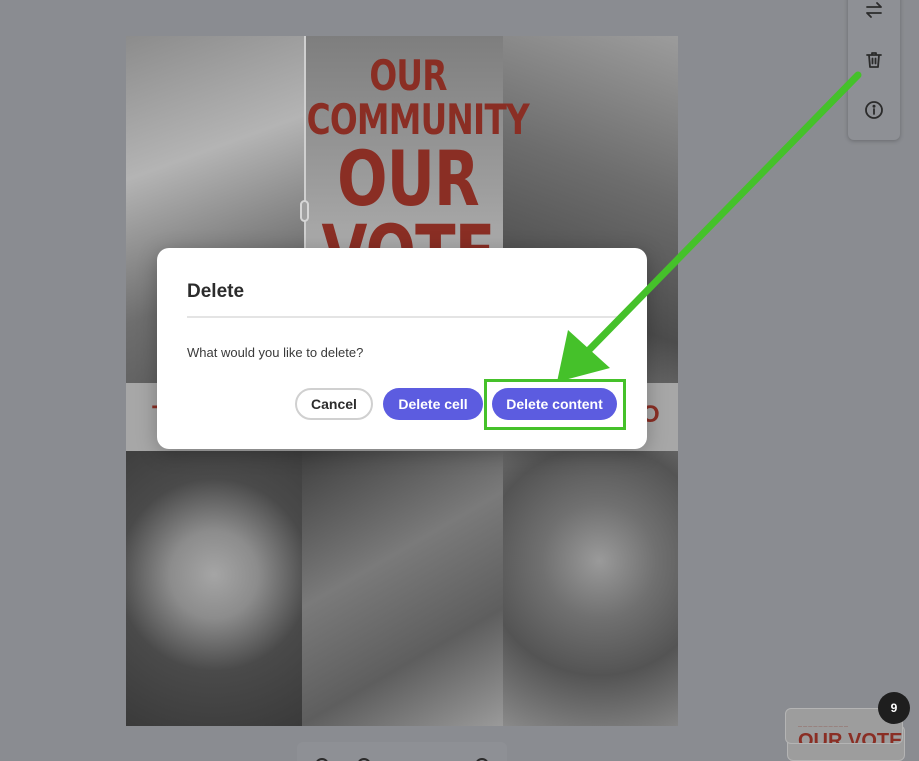 The height and width of the screenshot is (761, 919). Describe the element at coordinates (402, 751) in the screenshot. I see `zoom-controls-bar` at that location.